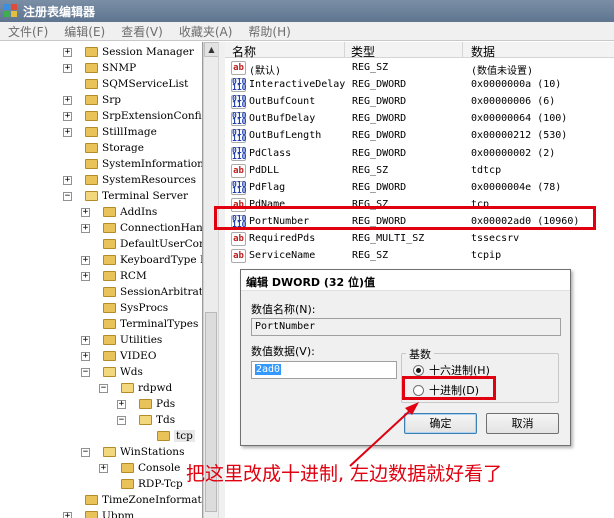 Image resolution: width=614 pixels, height=518 pixels. What do you see at coordinates (103, 100) in the screenshot?
I see `tree-item: Srp` at bounding box center [103, 100].